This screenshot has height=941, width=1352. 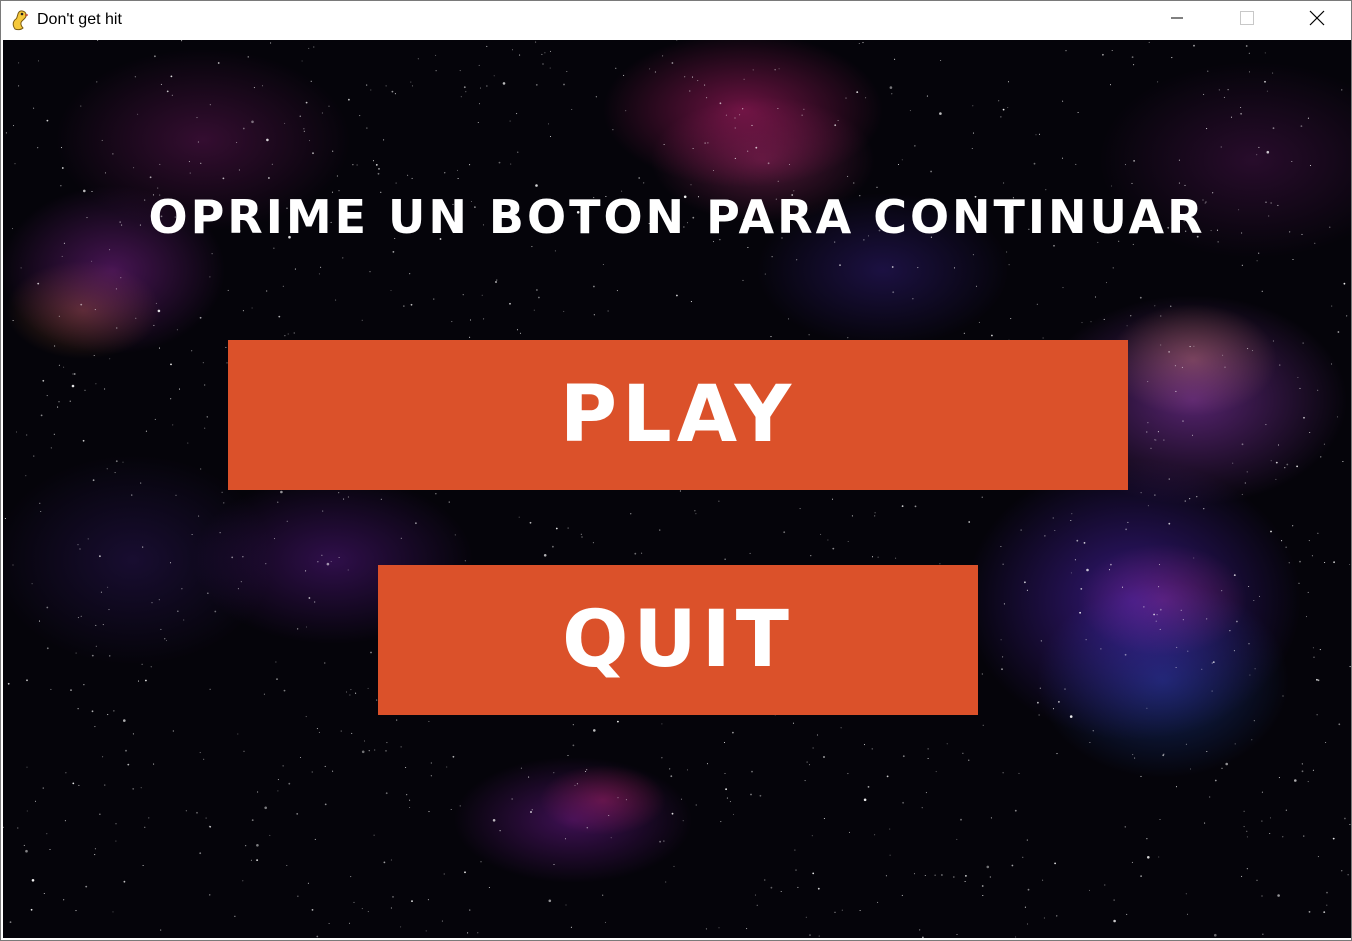 I want to click on minimize-icon, so click(x=1177, y=20).